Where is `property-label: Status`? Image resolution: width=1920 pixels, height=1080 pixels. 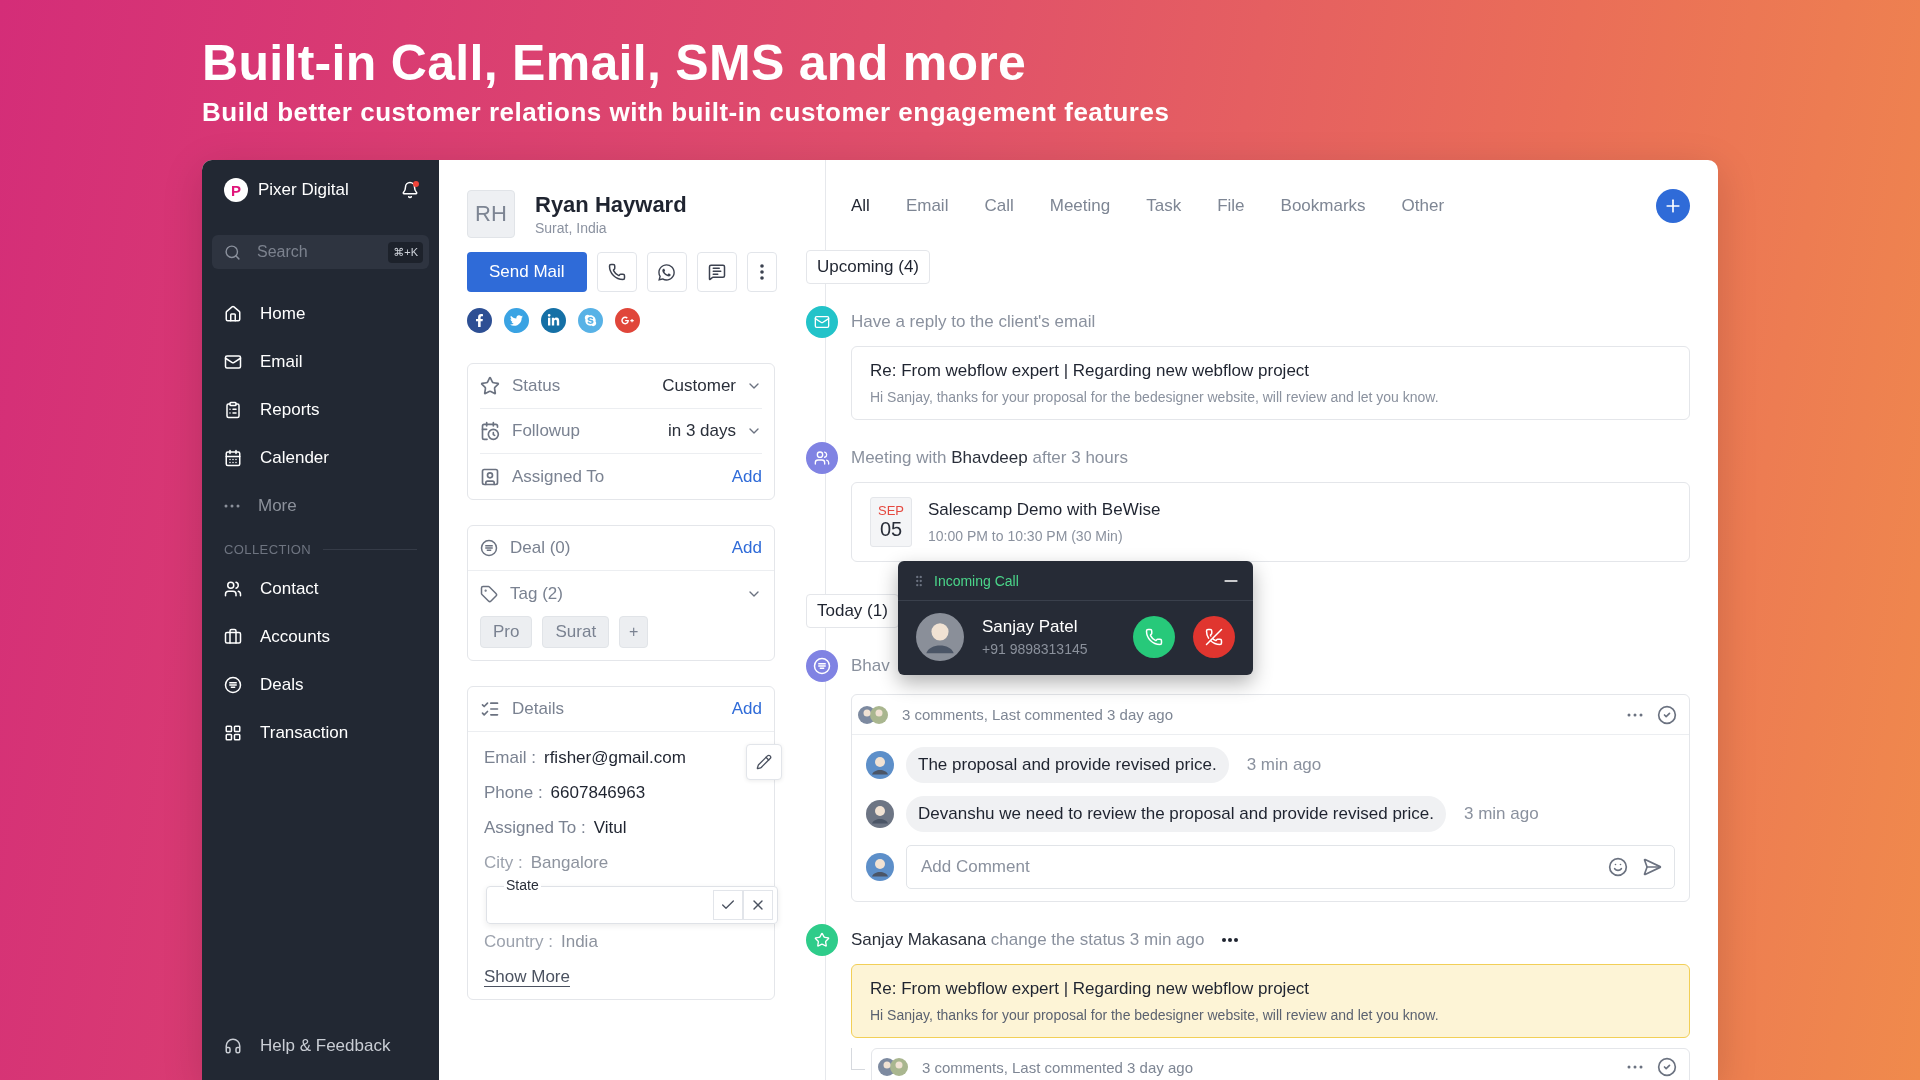 property-label: Status is located at coordinates (537, 386).